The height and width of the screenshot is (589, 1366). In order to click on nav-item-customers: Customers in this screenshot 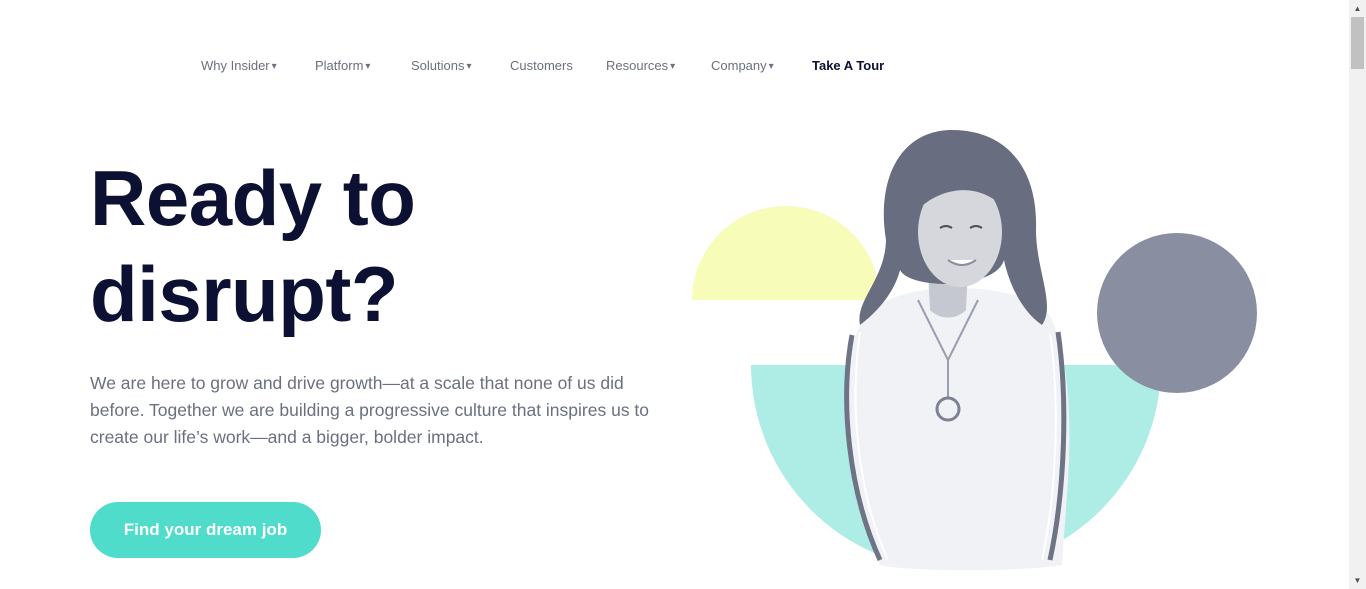, I will do `click(541, 65)`.